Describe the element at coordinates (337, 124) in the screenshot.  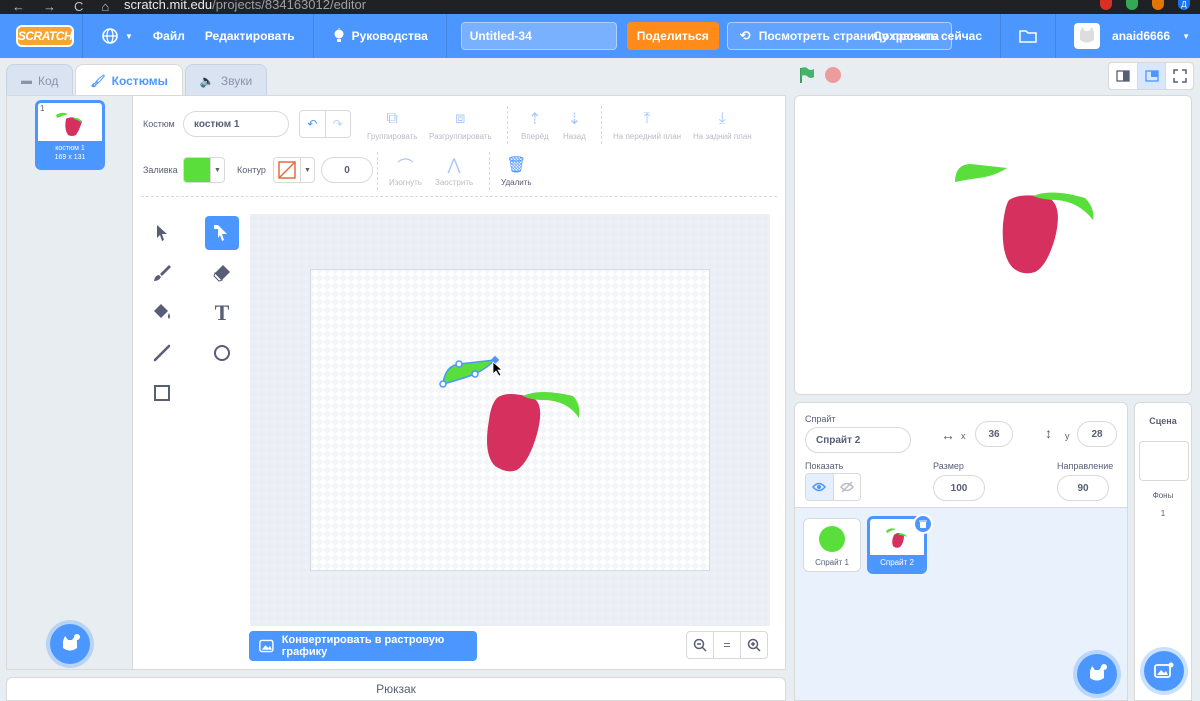
I see `redo-button: ↷` at that location.